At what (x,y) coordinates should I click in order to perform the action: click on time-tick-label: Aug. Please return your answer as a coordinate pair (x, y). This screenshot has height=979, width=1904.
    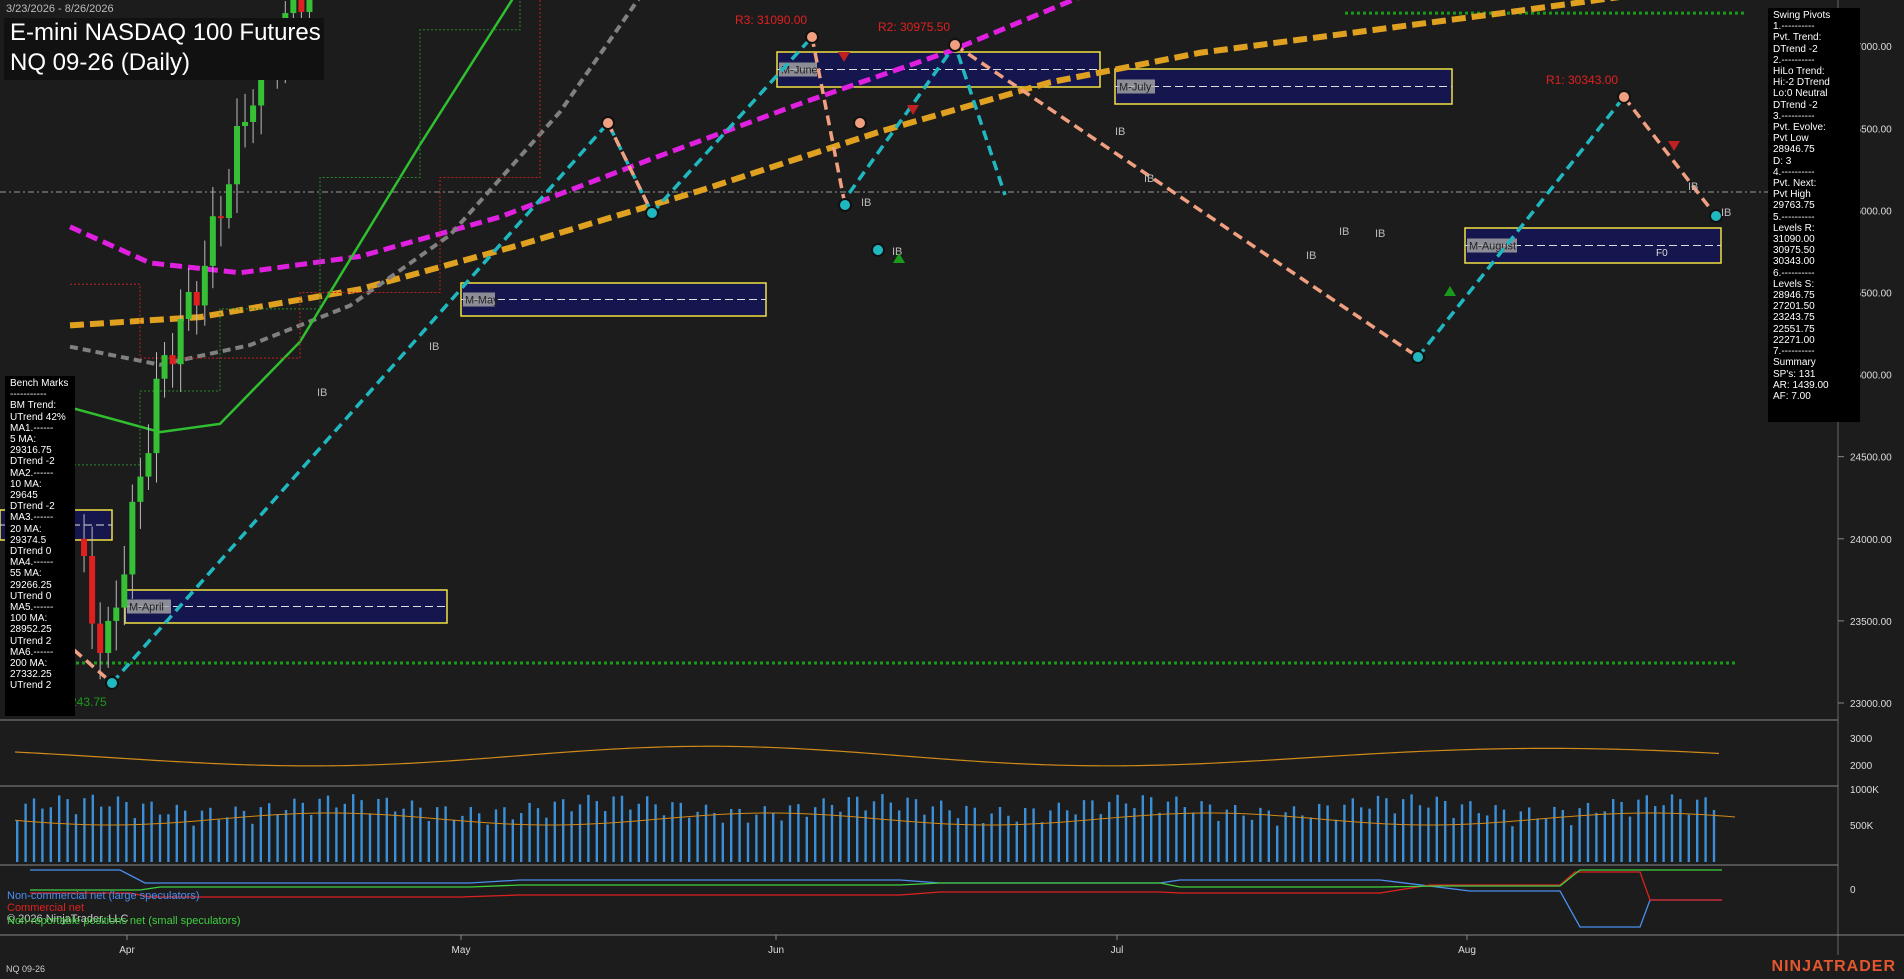
    Looking at the image, I should click on (1467, 950).